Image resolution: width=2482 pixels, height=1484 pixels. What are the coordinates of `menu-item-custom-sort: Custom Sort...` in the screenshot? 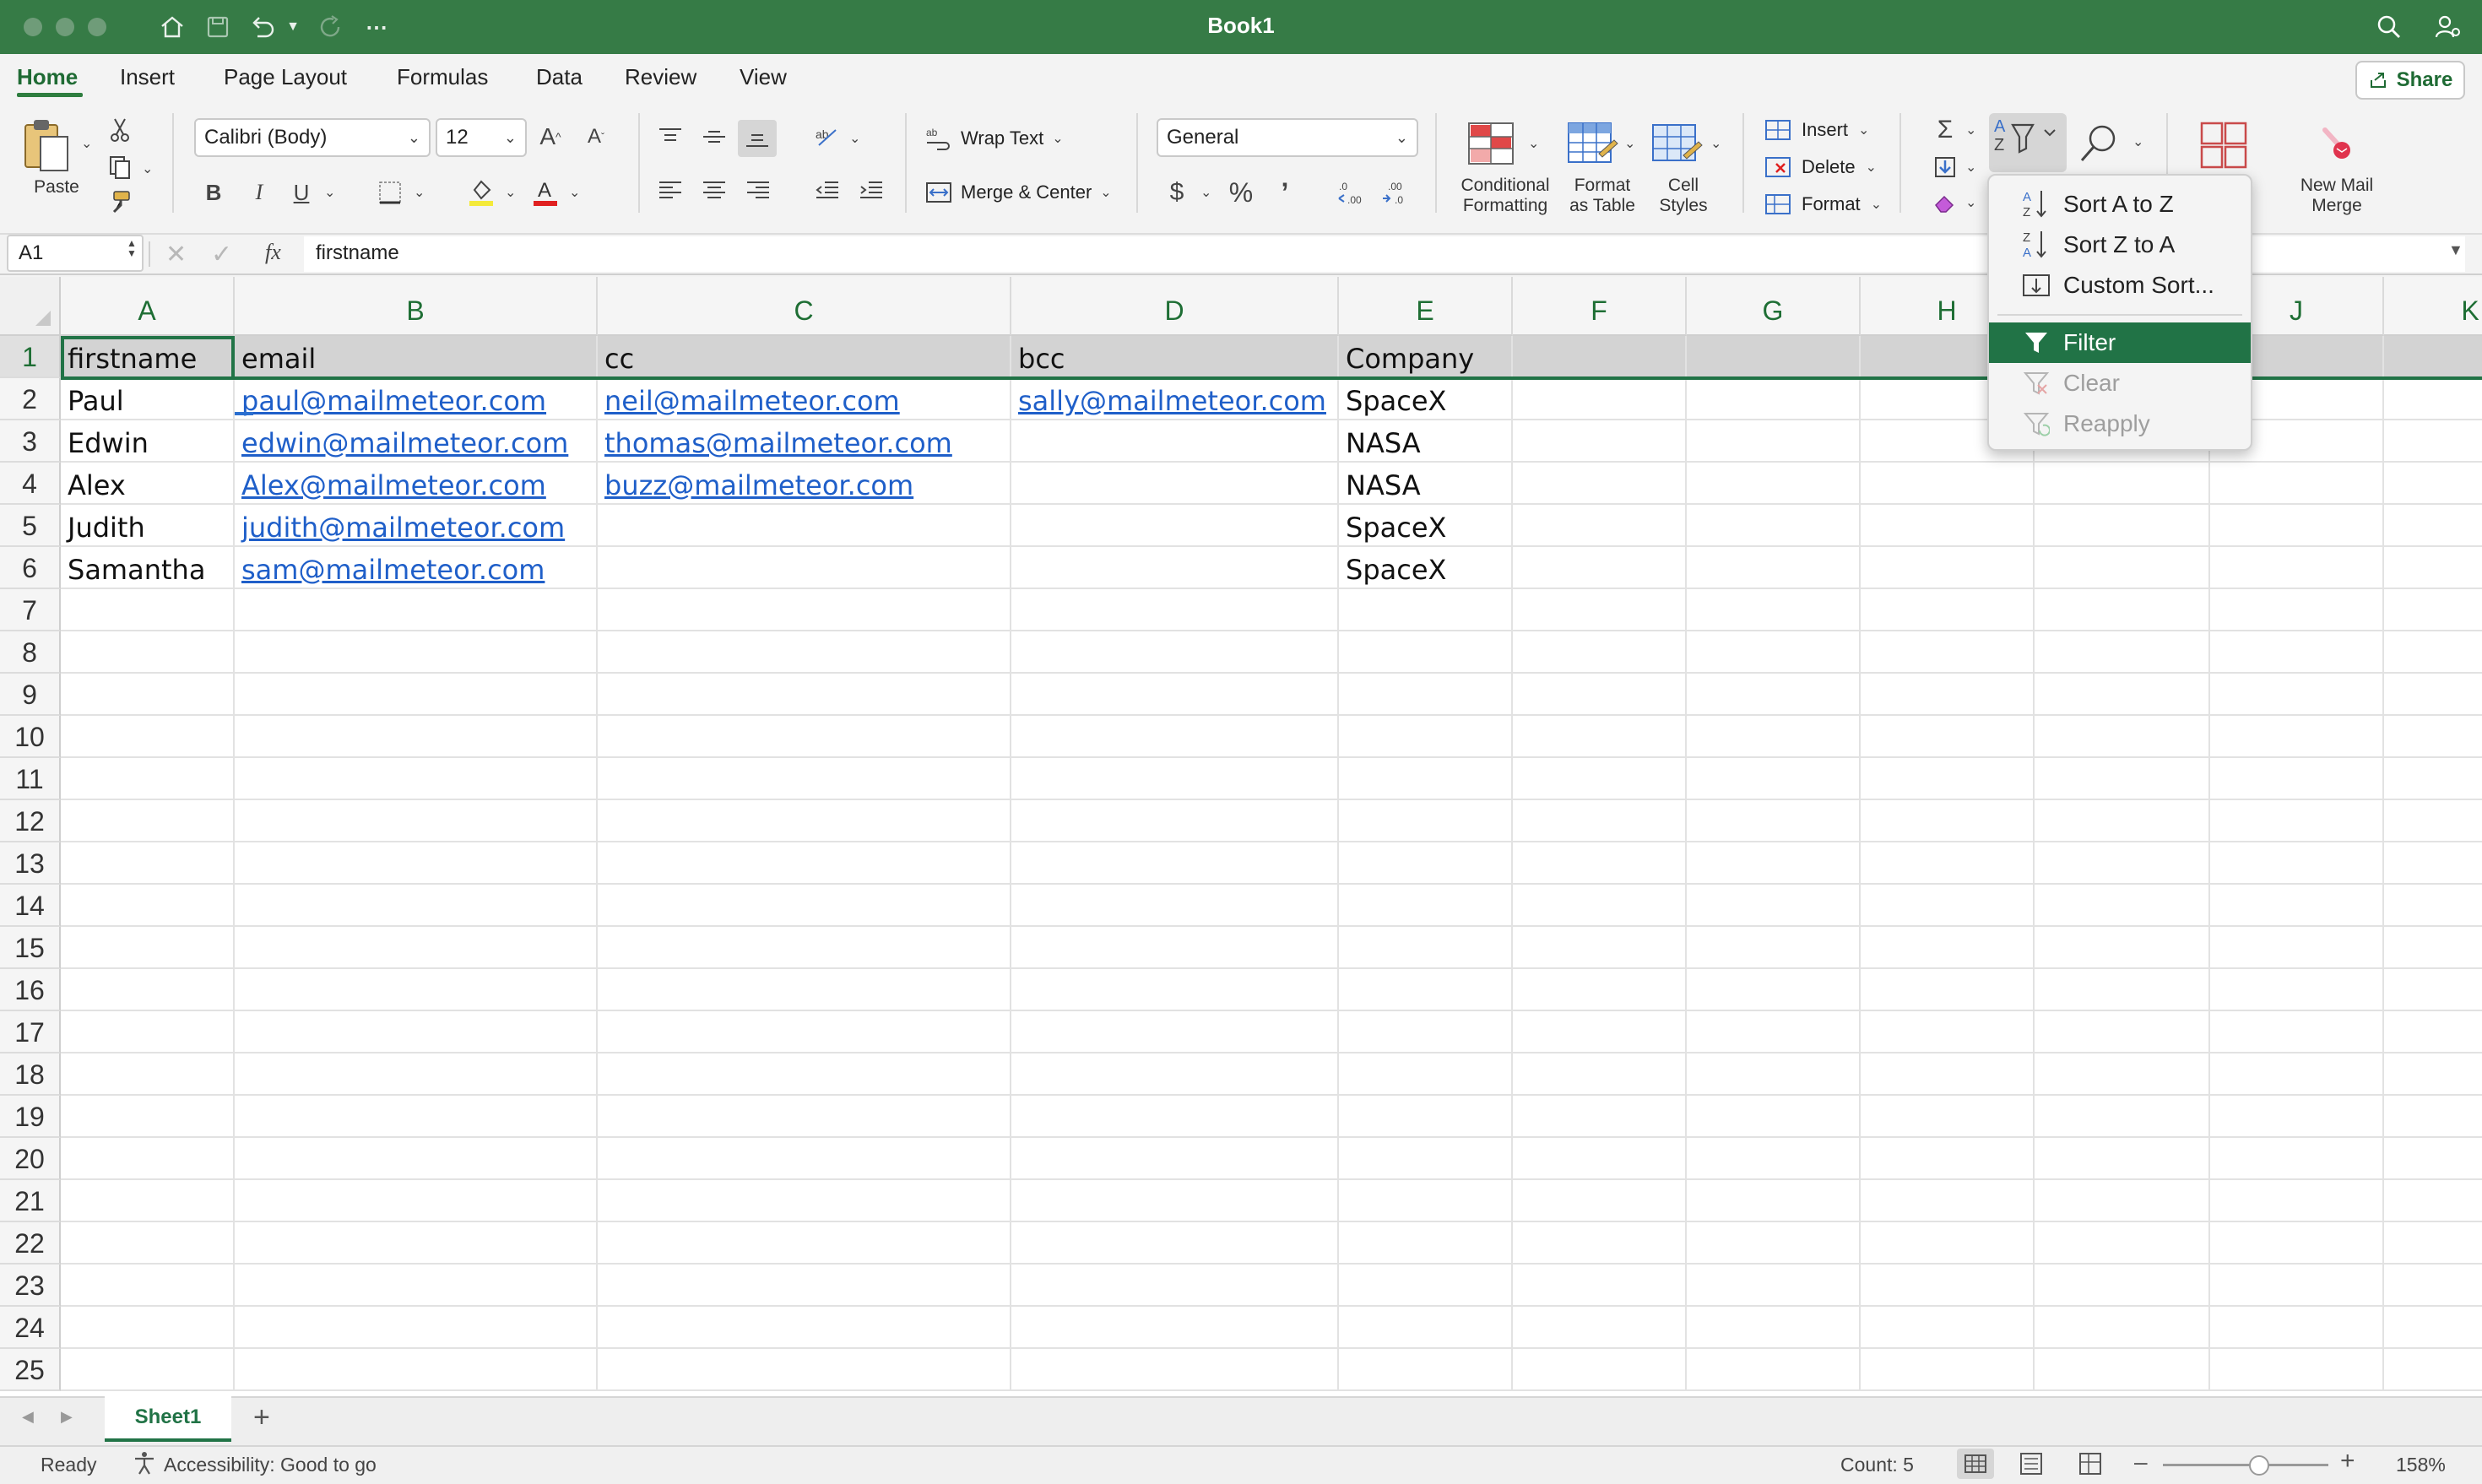 It's located at (2120, 285).